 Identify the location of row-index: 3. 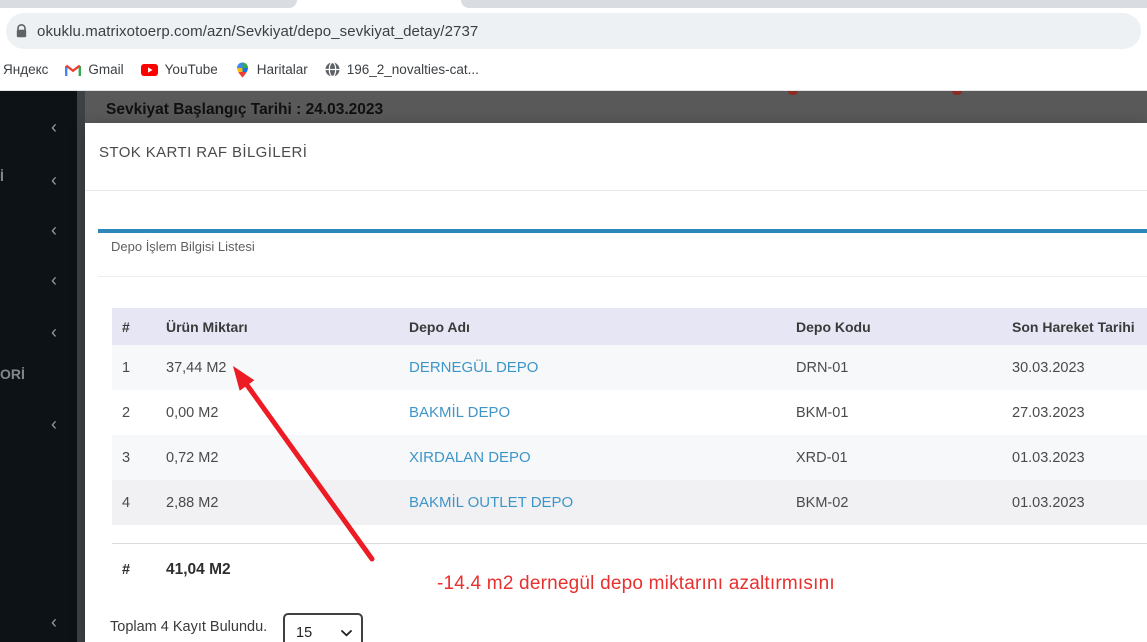
(126, 457).